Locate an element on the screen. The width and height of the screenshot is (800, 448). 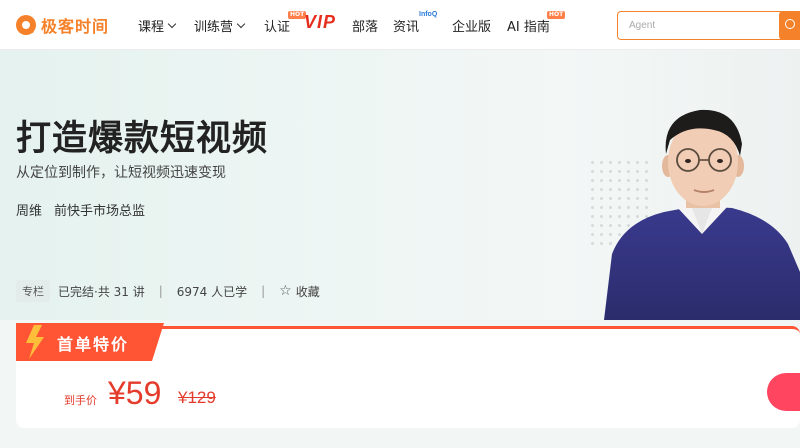
nav-courses: 课程 is located at coordinates (157, 25).